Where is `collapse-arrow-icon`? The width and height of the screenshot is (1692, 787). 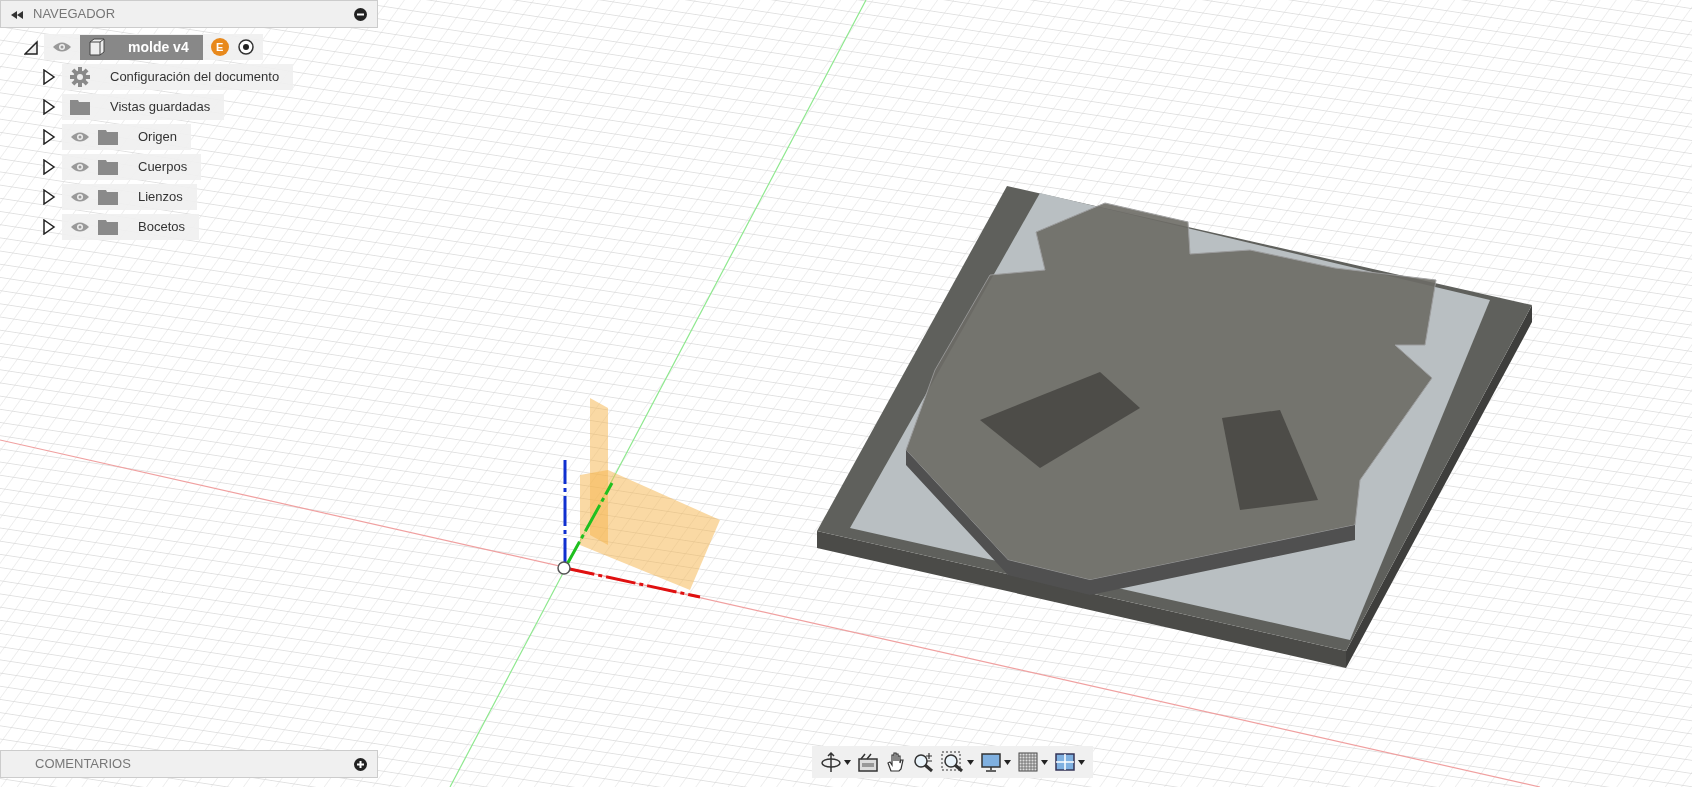
collapse-arrow-icon is located at coordinates (31, 47).